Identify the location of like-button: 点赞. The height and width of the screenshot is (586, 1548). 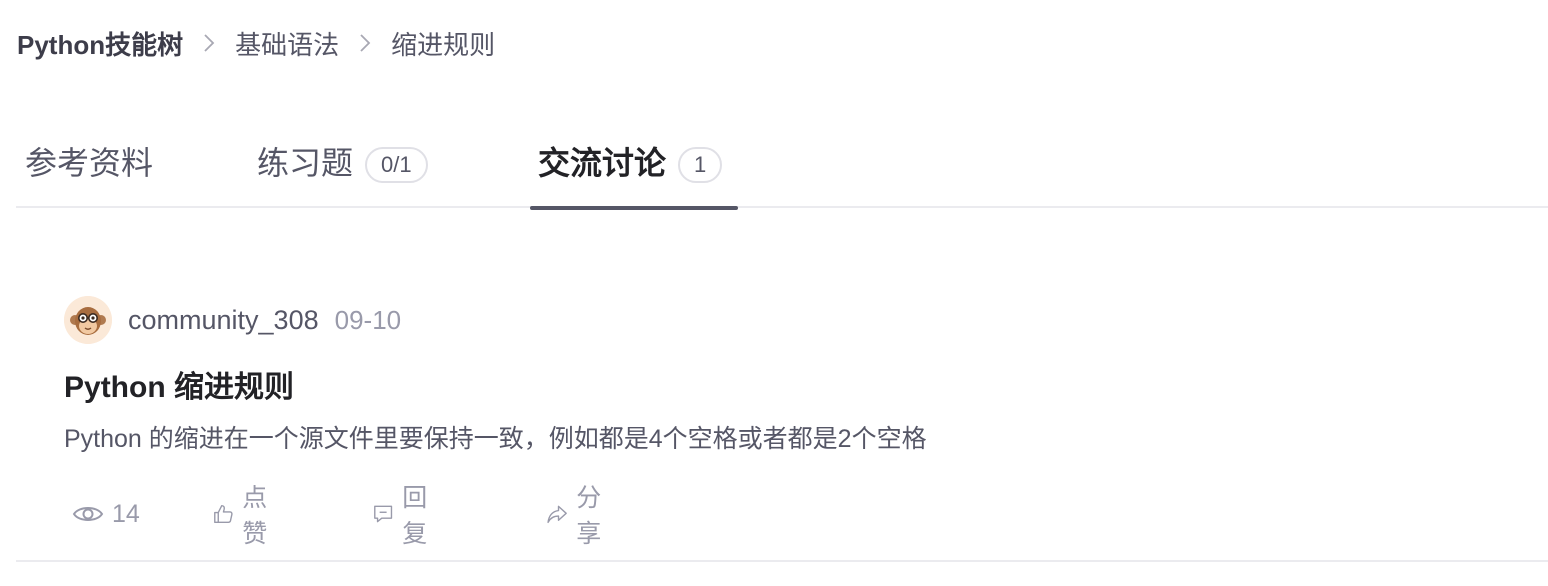
(244, 516).